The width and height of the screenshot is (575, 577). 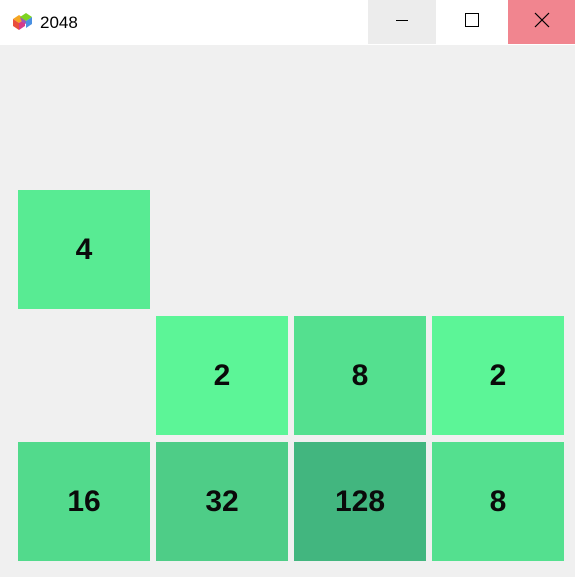 What do you see at coordinates (22, 22) in the screenshot?
I see `colorful-cubes-icon` at bounding box center [22, 22].